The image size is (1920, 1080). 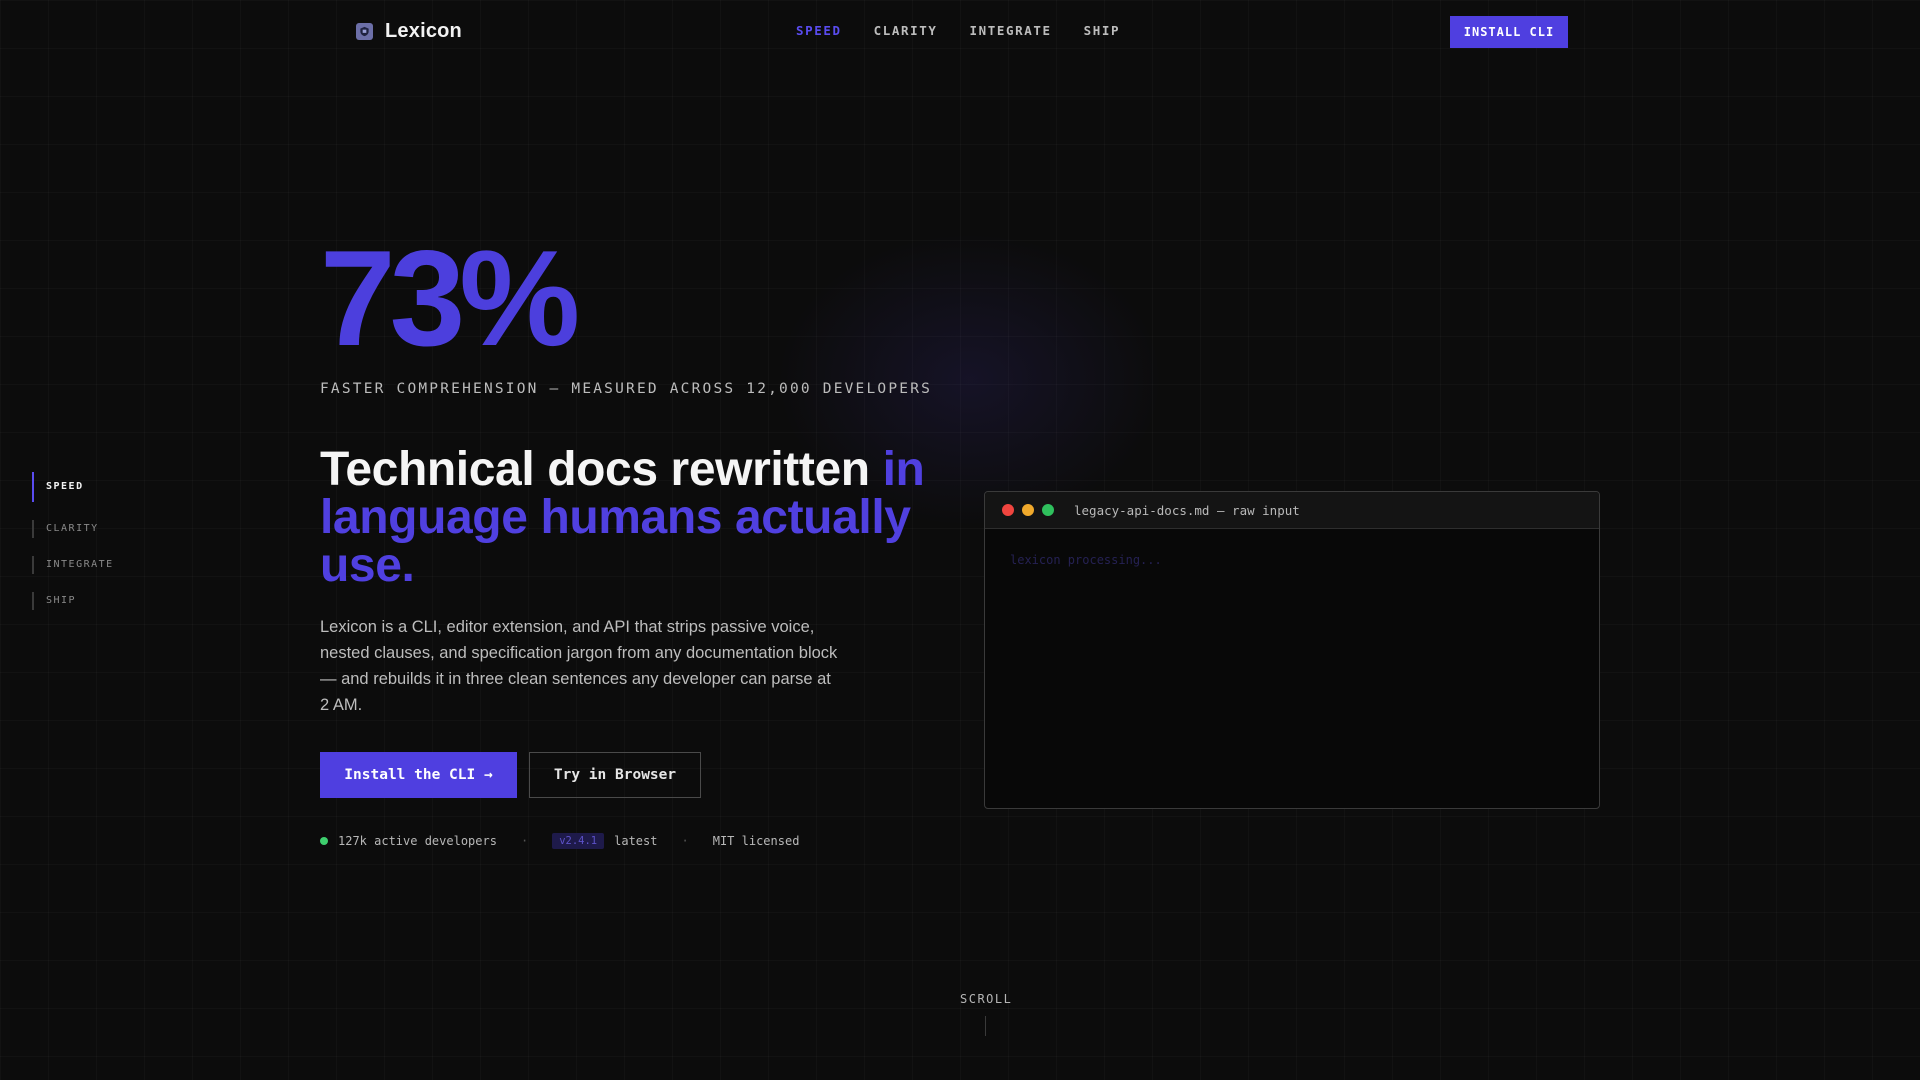 What do you see at coordinates (1102, 30) in the screenshot?
I see `nav-link-ship: SHIP` at bounding box center [1102, 30].